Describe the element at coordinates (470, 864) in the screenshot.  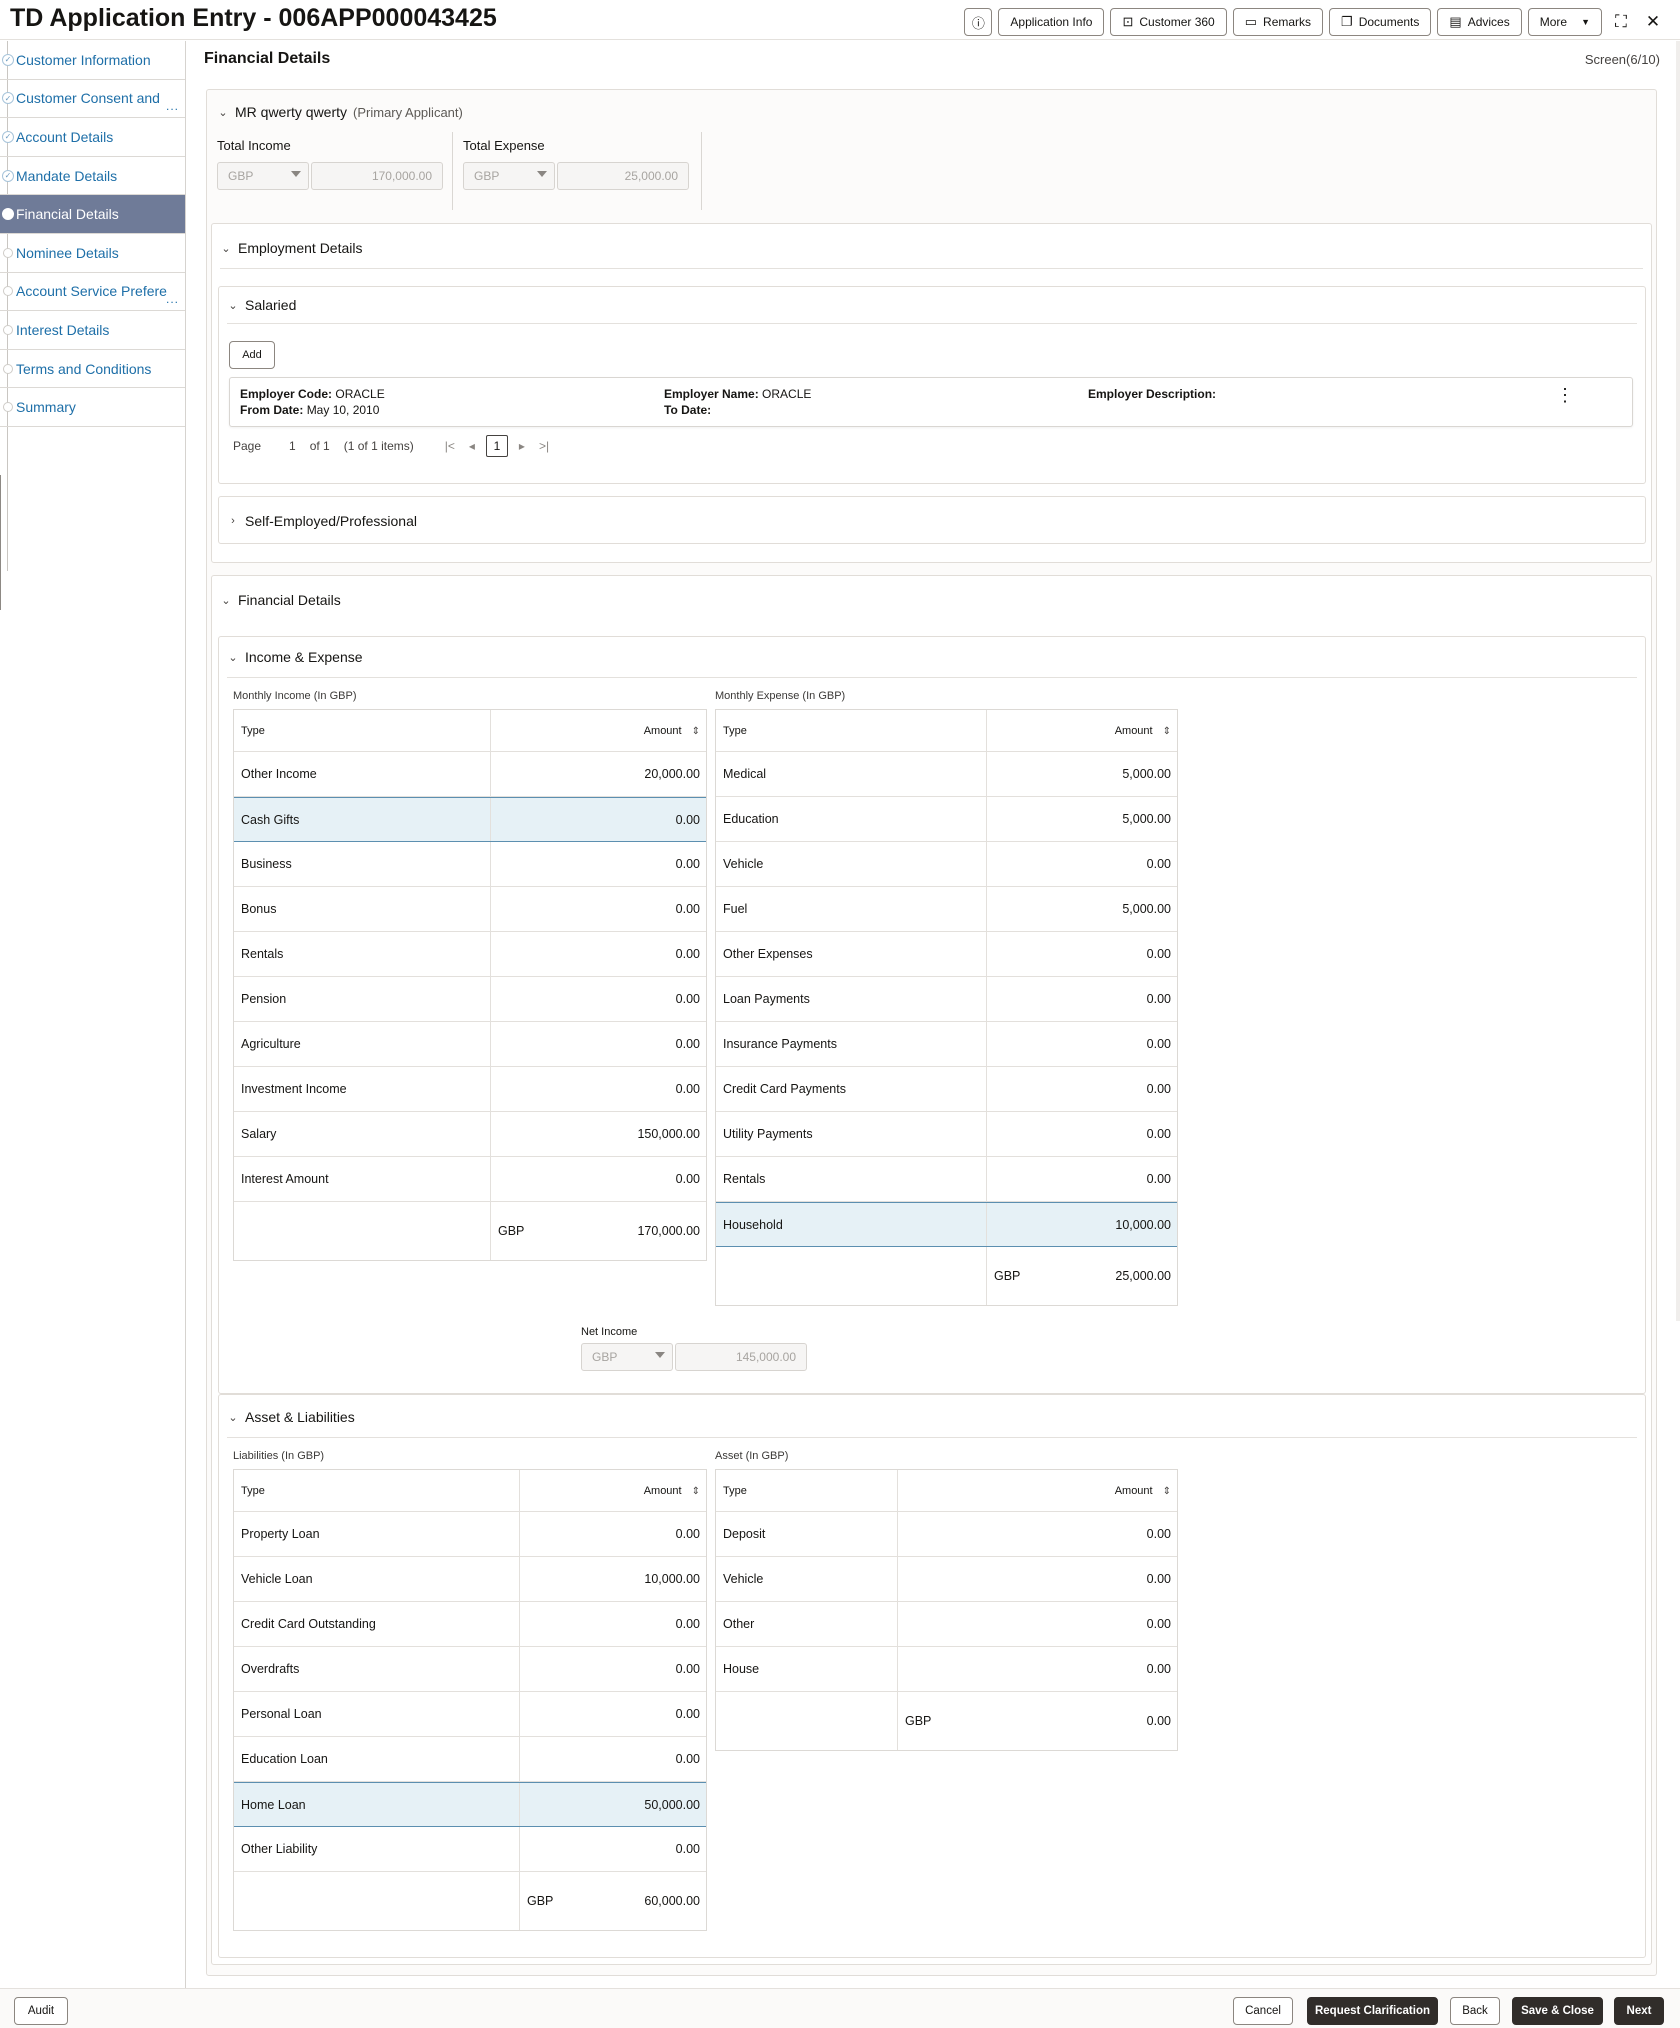
I see `table-row: Business 0.00` at that location.